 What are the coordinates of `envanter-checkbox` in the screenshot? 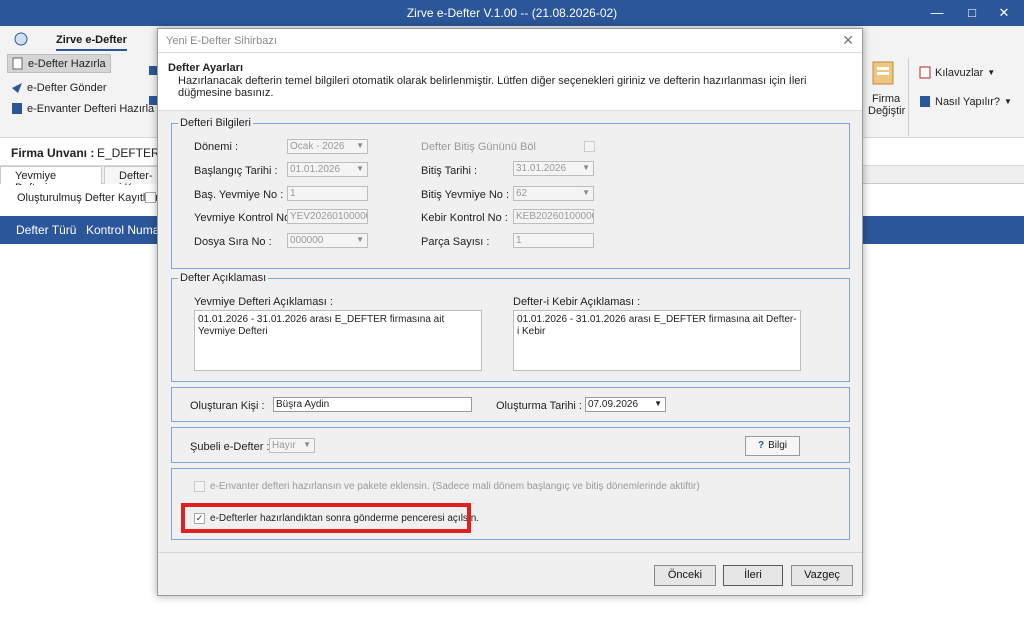 It's located at (199, 486).